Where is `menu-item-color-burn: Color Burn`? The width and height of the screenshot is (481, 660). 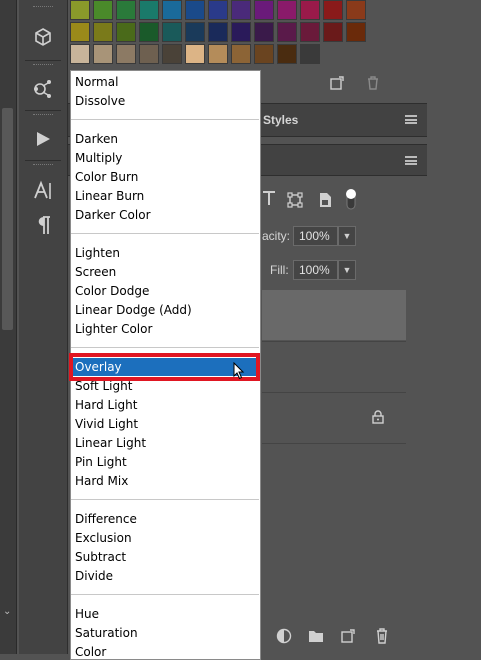 menu-item-color-burn: Color Burn is located at coordinates (165, 177).